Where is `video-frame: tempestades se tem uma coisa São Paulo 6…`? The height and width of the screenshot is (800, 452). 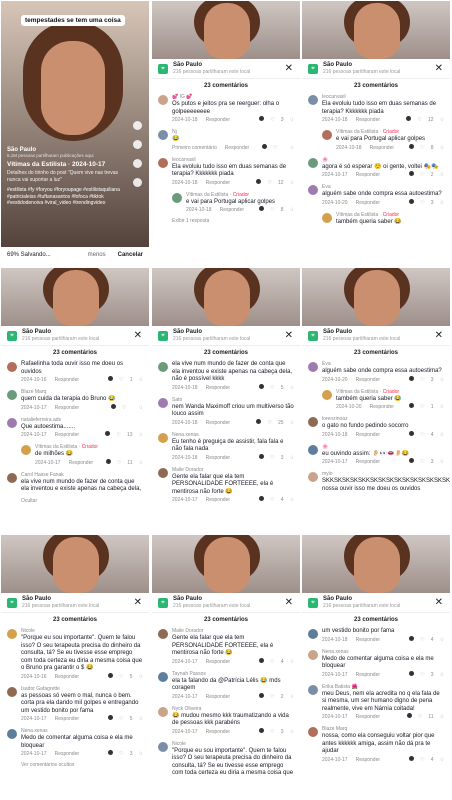
video-frame: tempestades se tem uma coisa São Paulo 6… is located at coordinates (75, 132).